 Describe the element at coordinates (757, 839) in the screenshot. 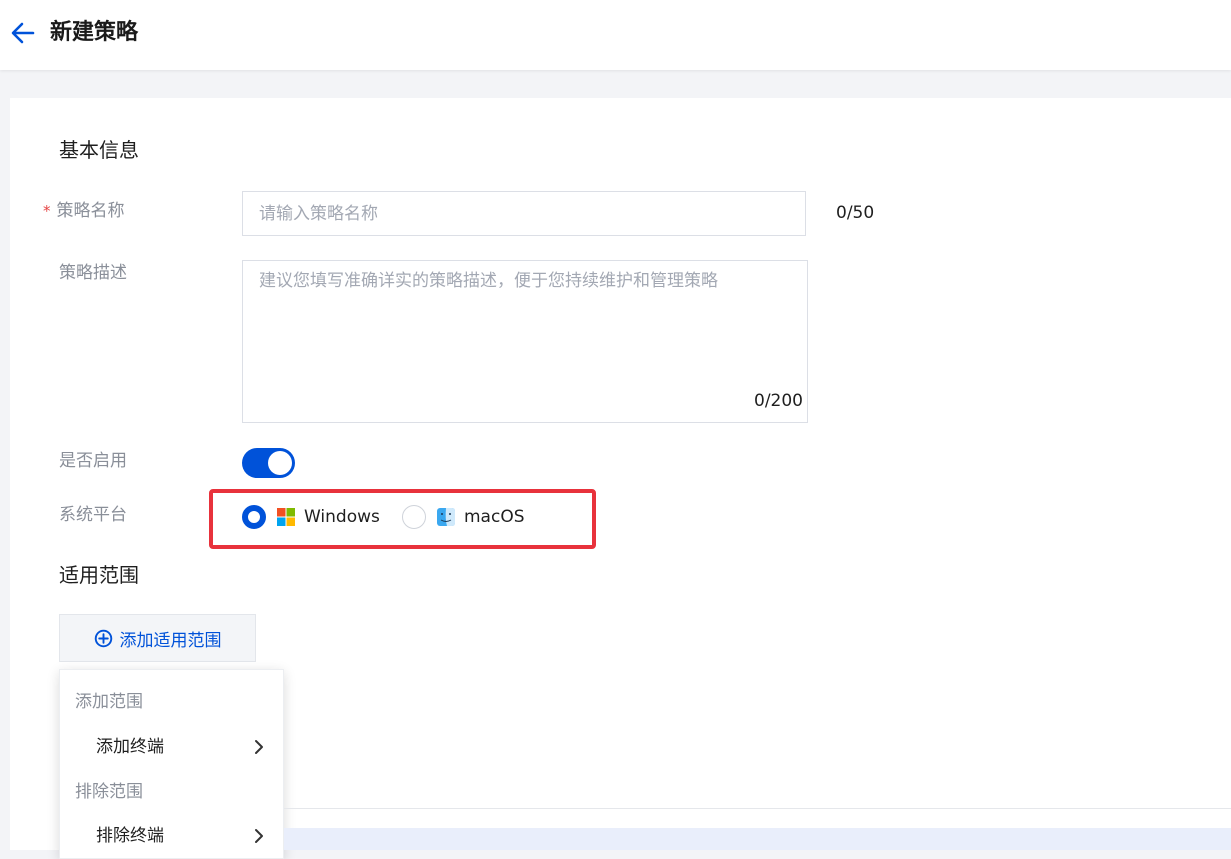

I see `info-banner` at that location.